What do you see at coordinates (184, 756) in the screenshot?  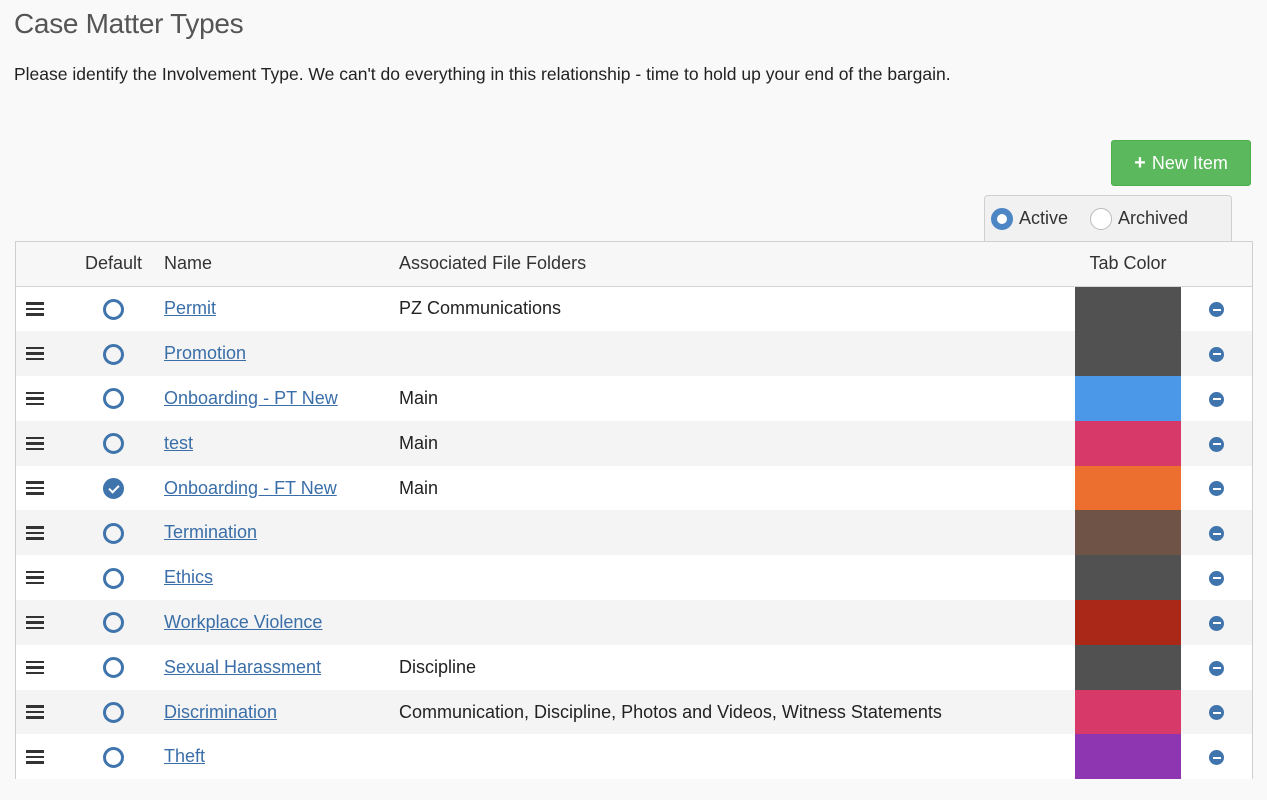 I see `matter-type-link: Theft` at bounding box center [184, 756].